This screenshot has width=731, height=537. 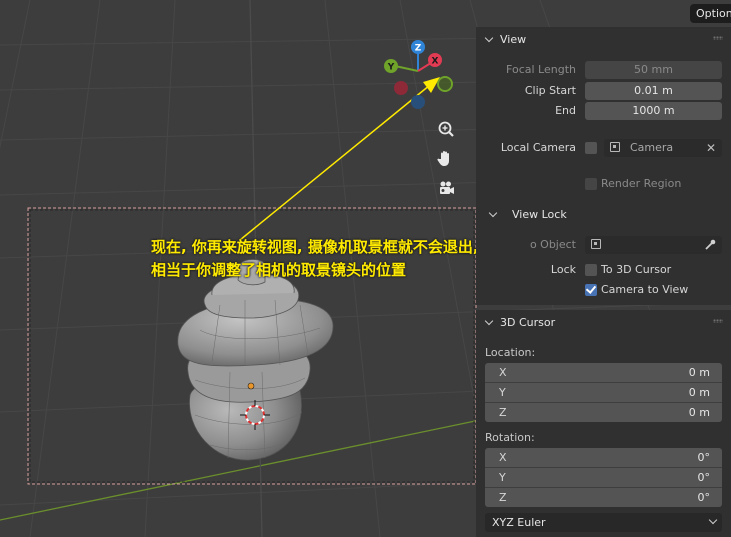 I want to click on rotation-y-label: Y, so click(x=502, y=477).